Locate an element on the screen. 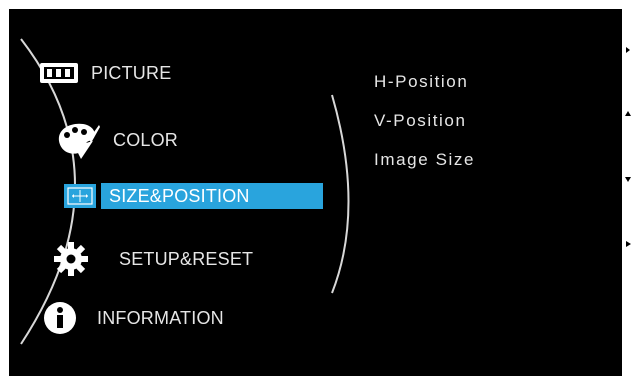  menu-item-color: COLOR is located at coordinates (115, 140).